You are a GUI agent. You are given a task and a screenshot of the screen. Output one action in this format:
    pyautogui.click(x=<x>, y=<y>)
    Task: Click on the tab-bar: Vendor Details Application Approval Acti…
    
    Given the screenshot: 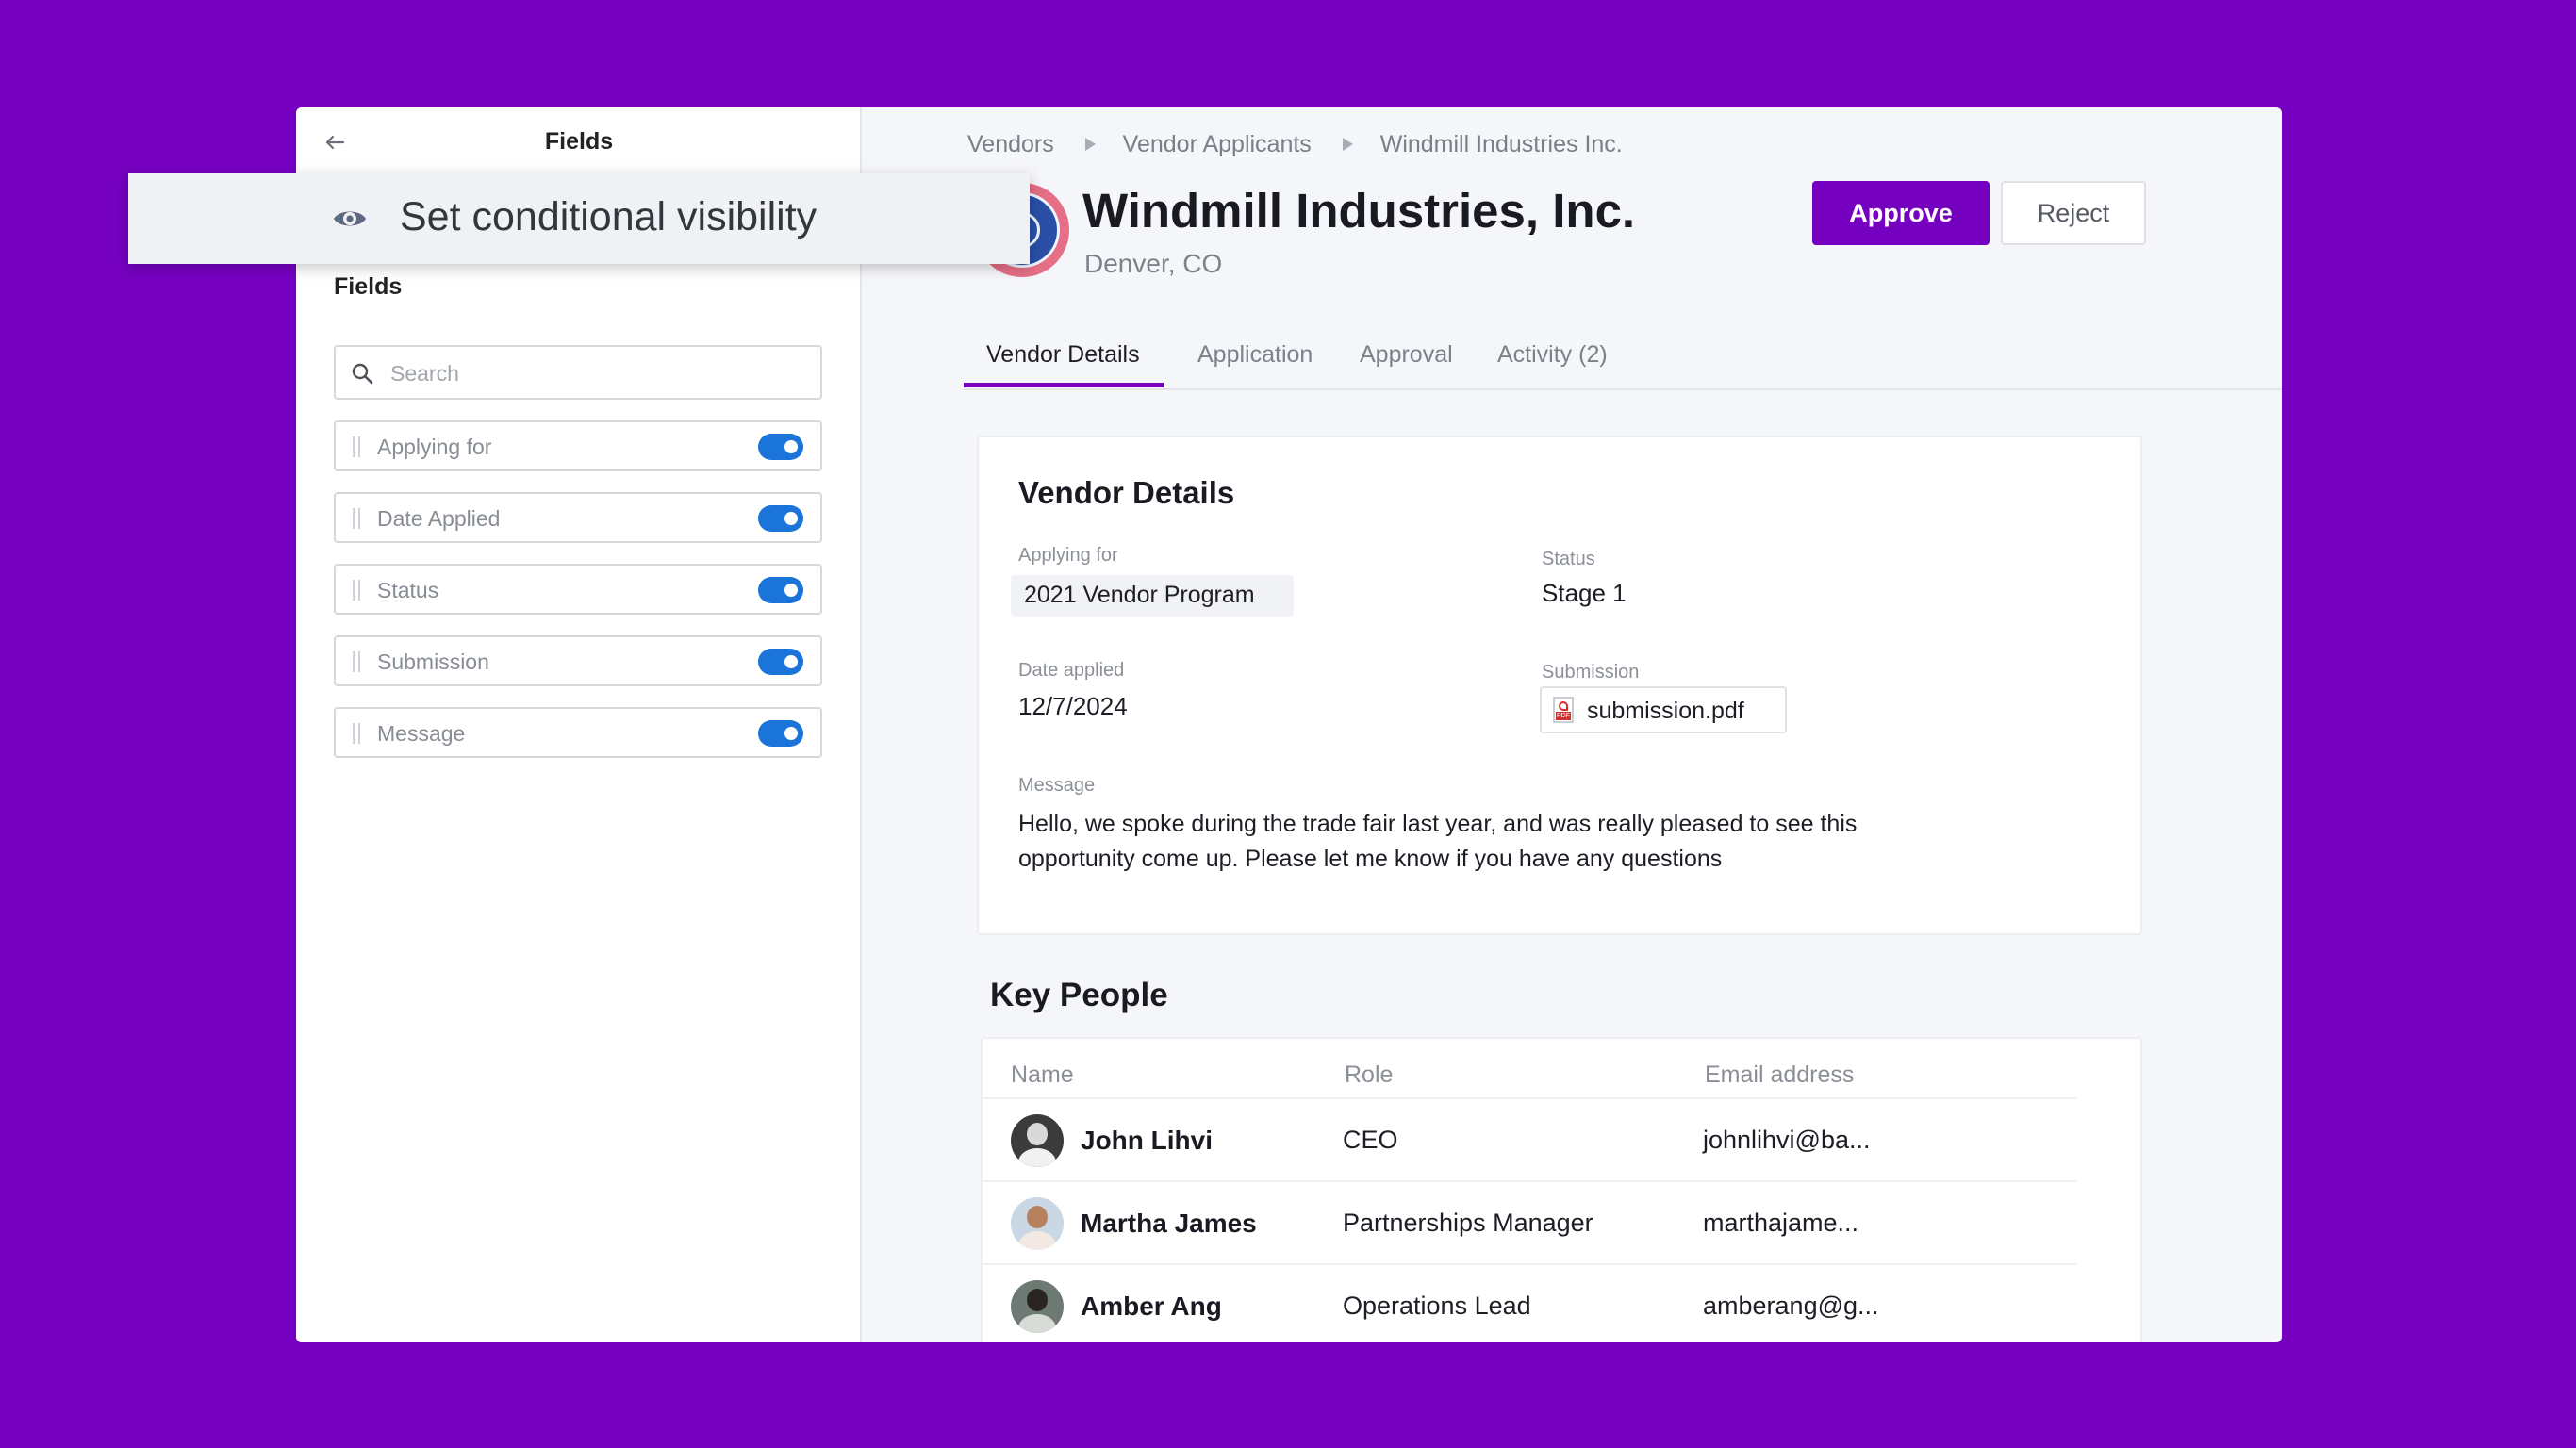 What is the action you would take?
    pyautogui.click(x=1623, y=360)
    